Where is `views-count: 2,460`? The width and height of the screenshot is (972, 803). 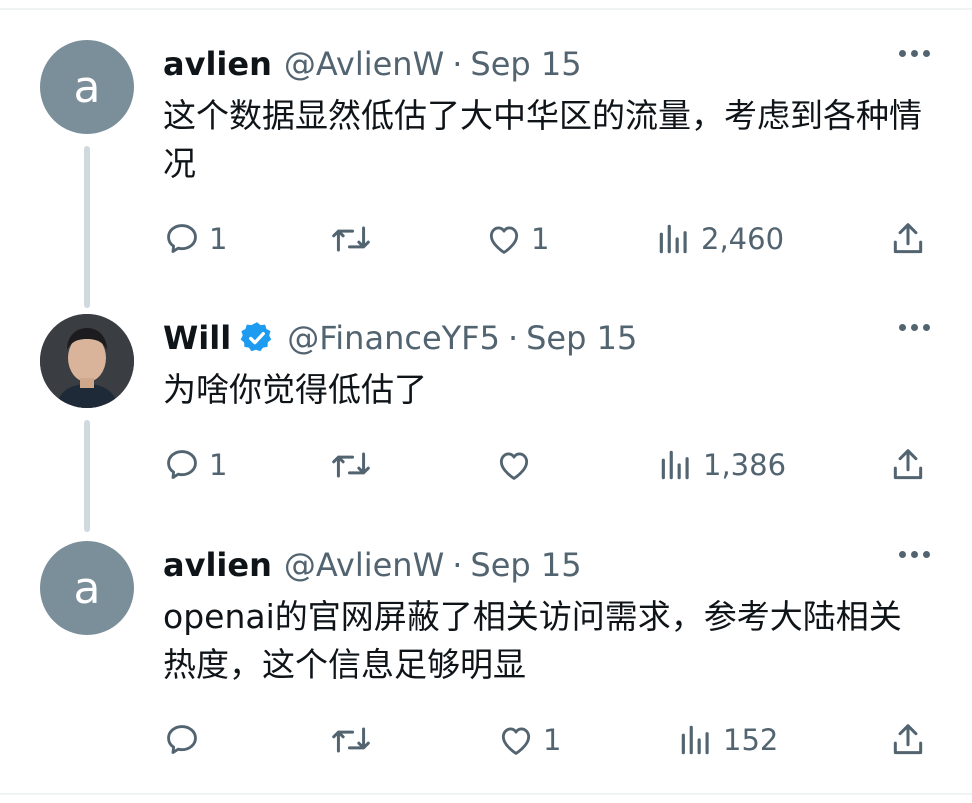
views-count: 2,460 is located at coordinates (743, 239).